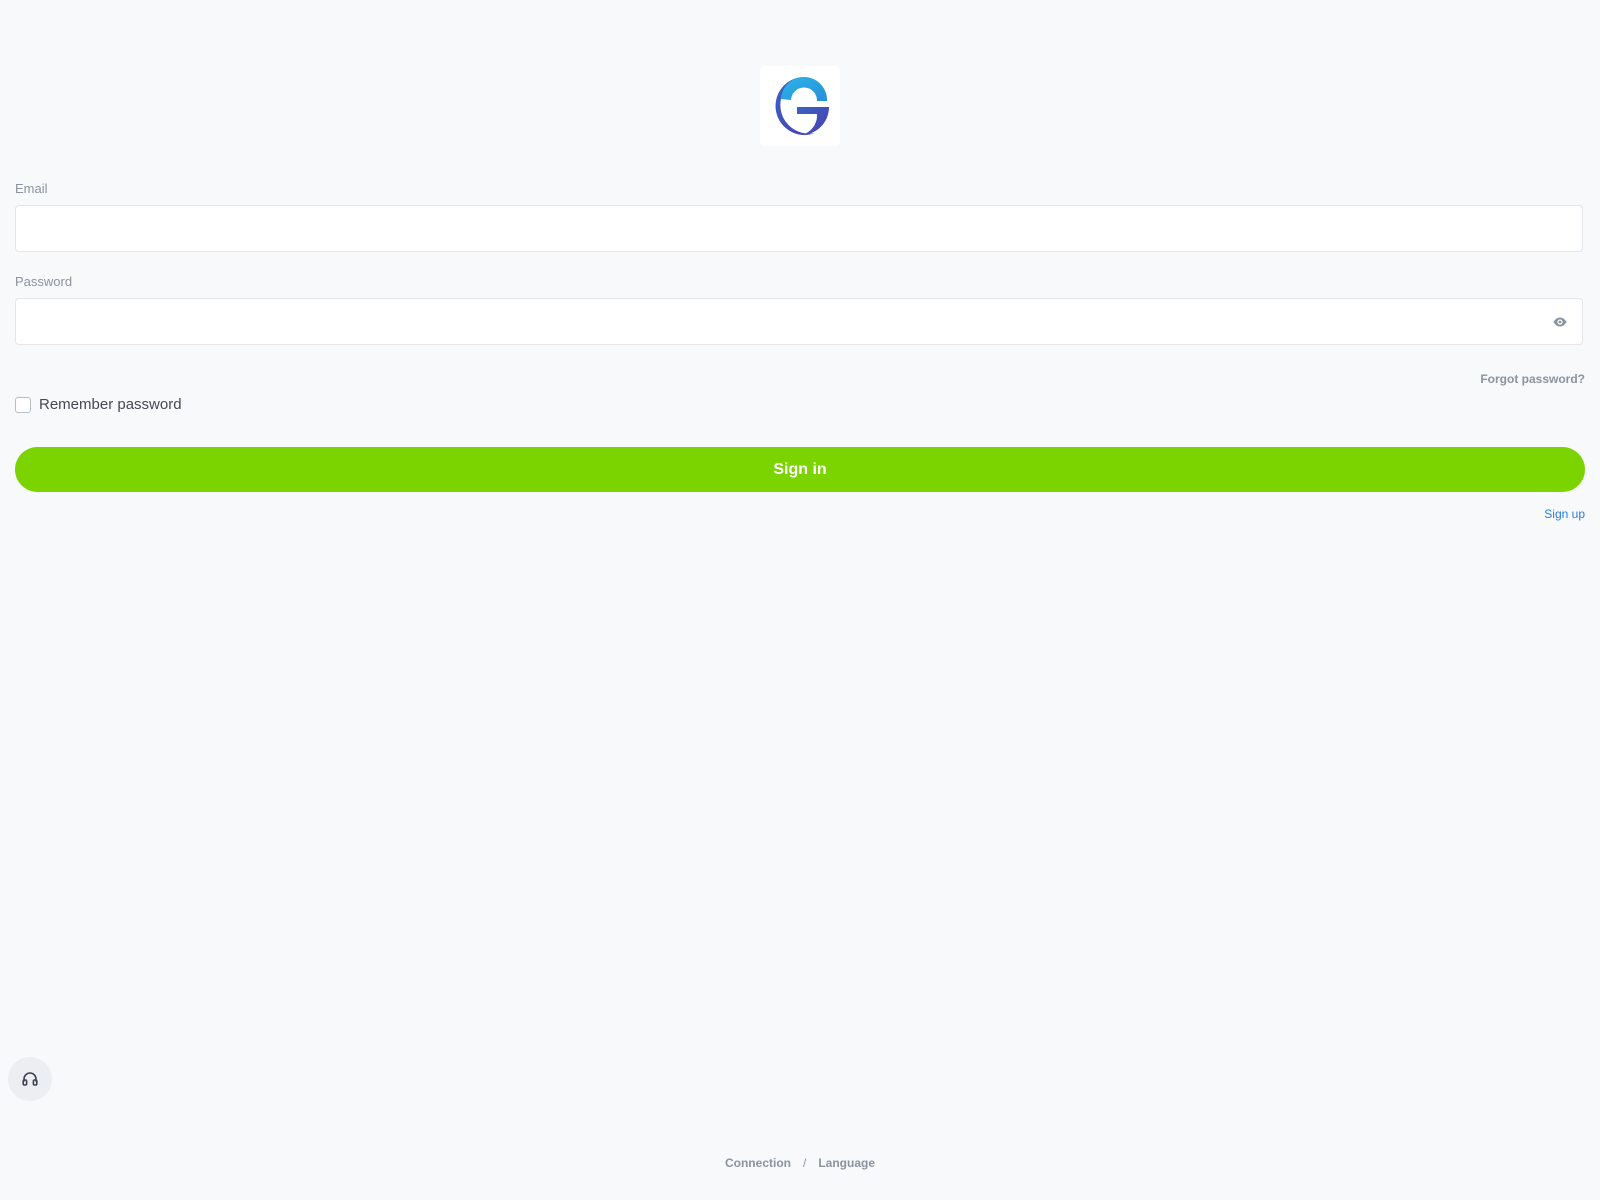 The image size is (1600, 1200). What do you see at coordinates (1564, 514) in the screenshot?
I see `sign-up-link: Sign up` at bounding box center [1564, 514].